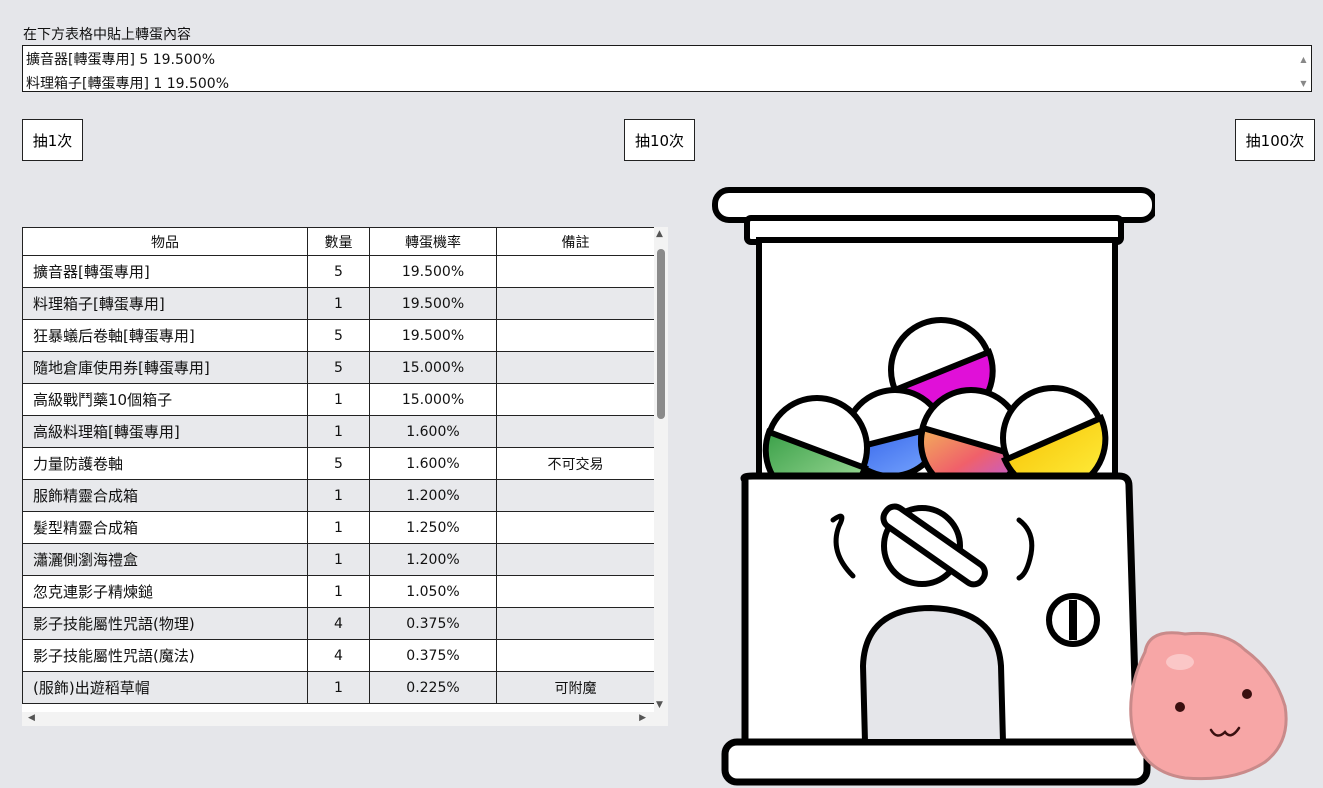 This screenshot has height=788, width=1323. I want to click on rate-cell: 1.250%, so click(433, 527).